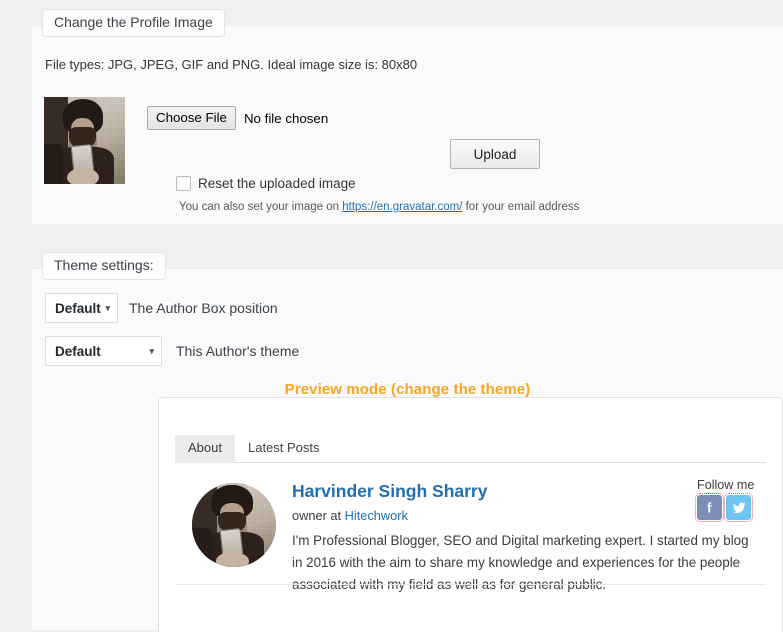 This screenshot has height=632, width=783. Describe the element at coordinates (726, 485) in the screenshot. I see `follow-me-label: Follow me` at that location.